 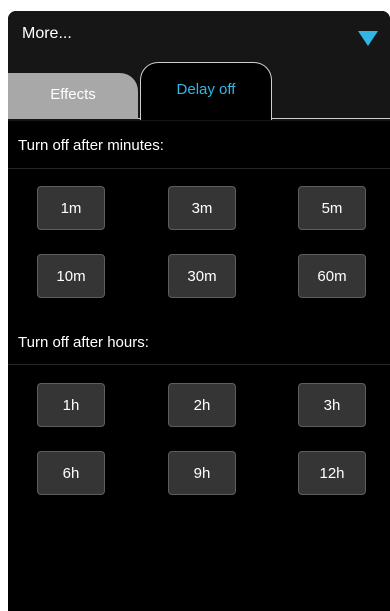 What do you see at coordinates (71, 473) in the screenshot?
I see `delay-6h-button: 6h` at bounding box center [71, 473].